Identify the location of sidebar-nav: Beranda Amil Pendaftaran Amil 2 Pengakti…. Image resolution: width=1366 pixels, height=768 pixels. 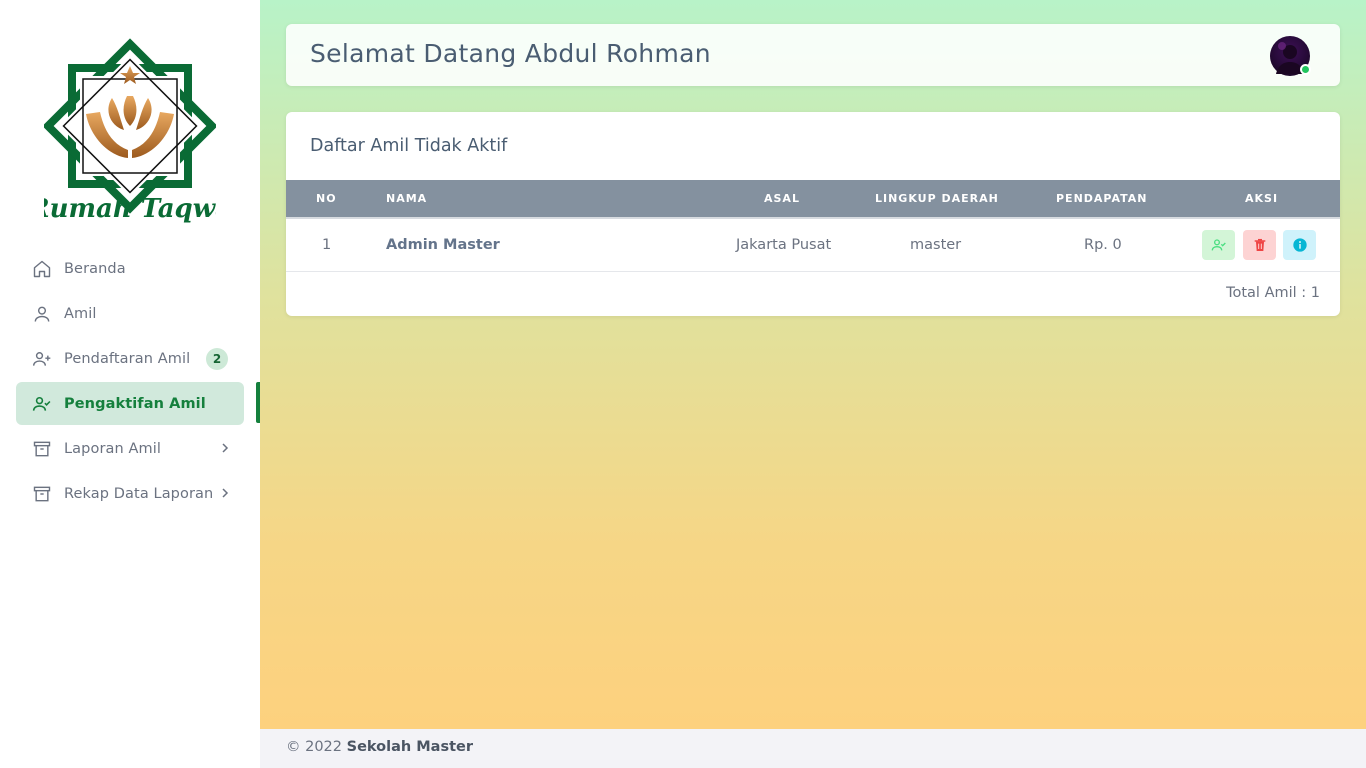
(130, 382).